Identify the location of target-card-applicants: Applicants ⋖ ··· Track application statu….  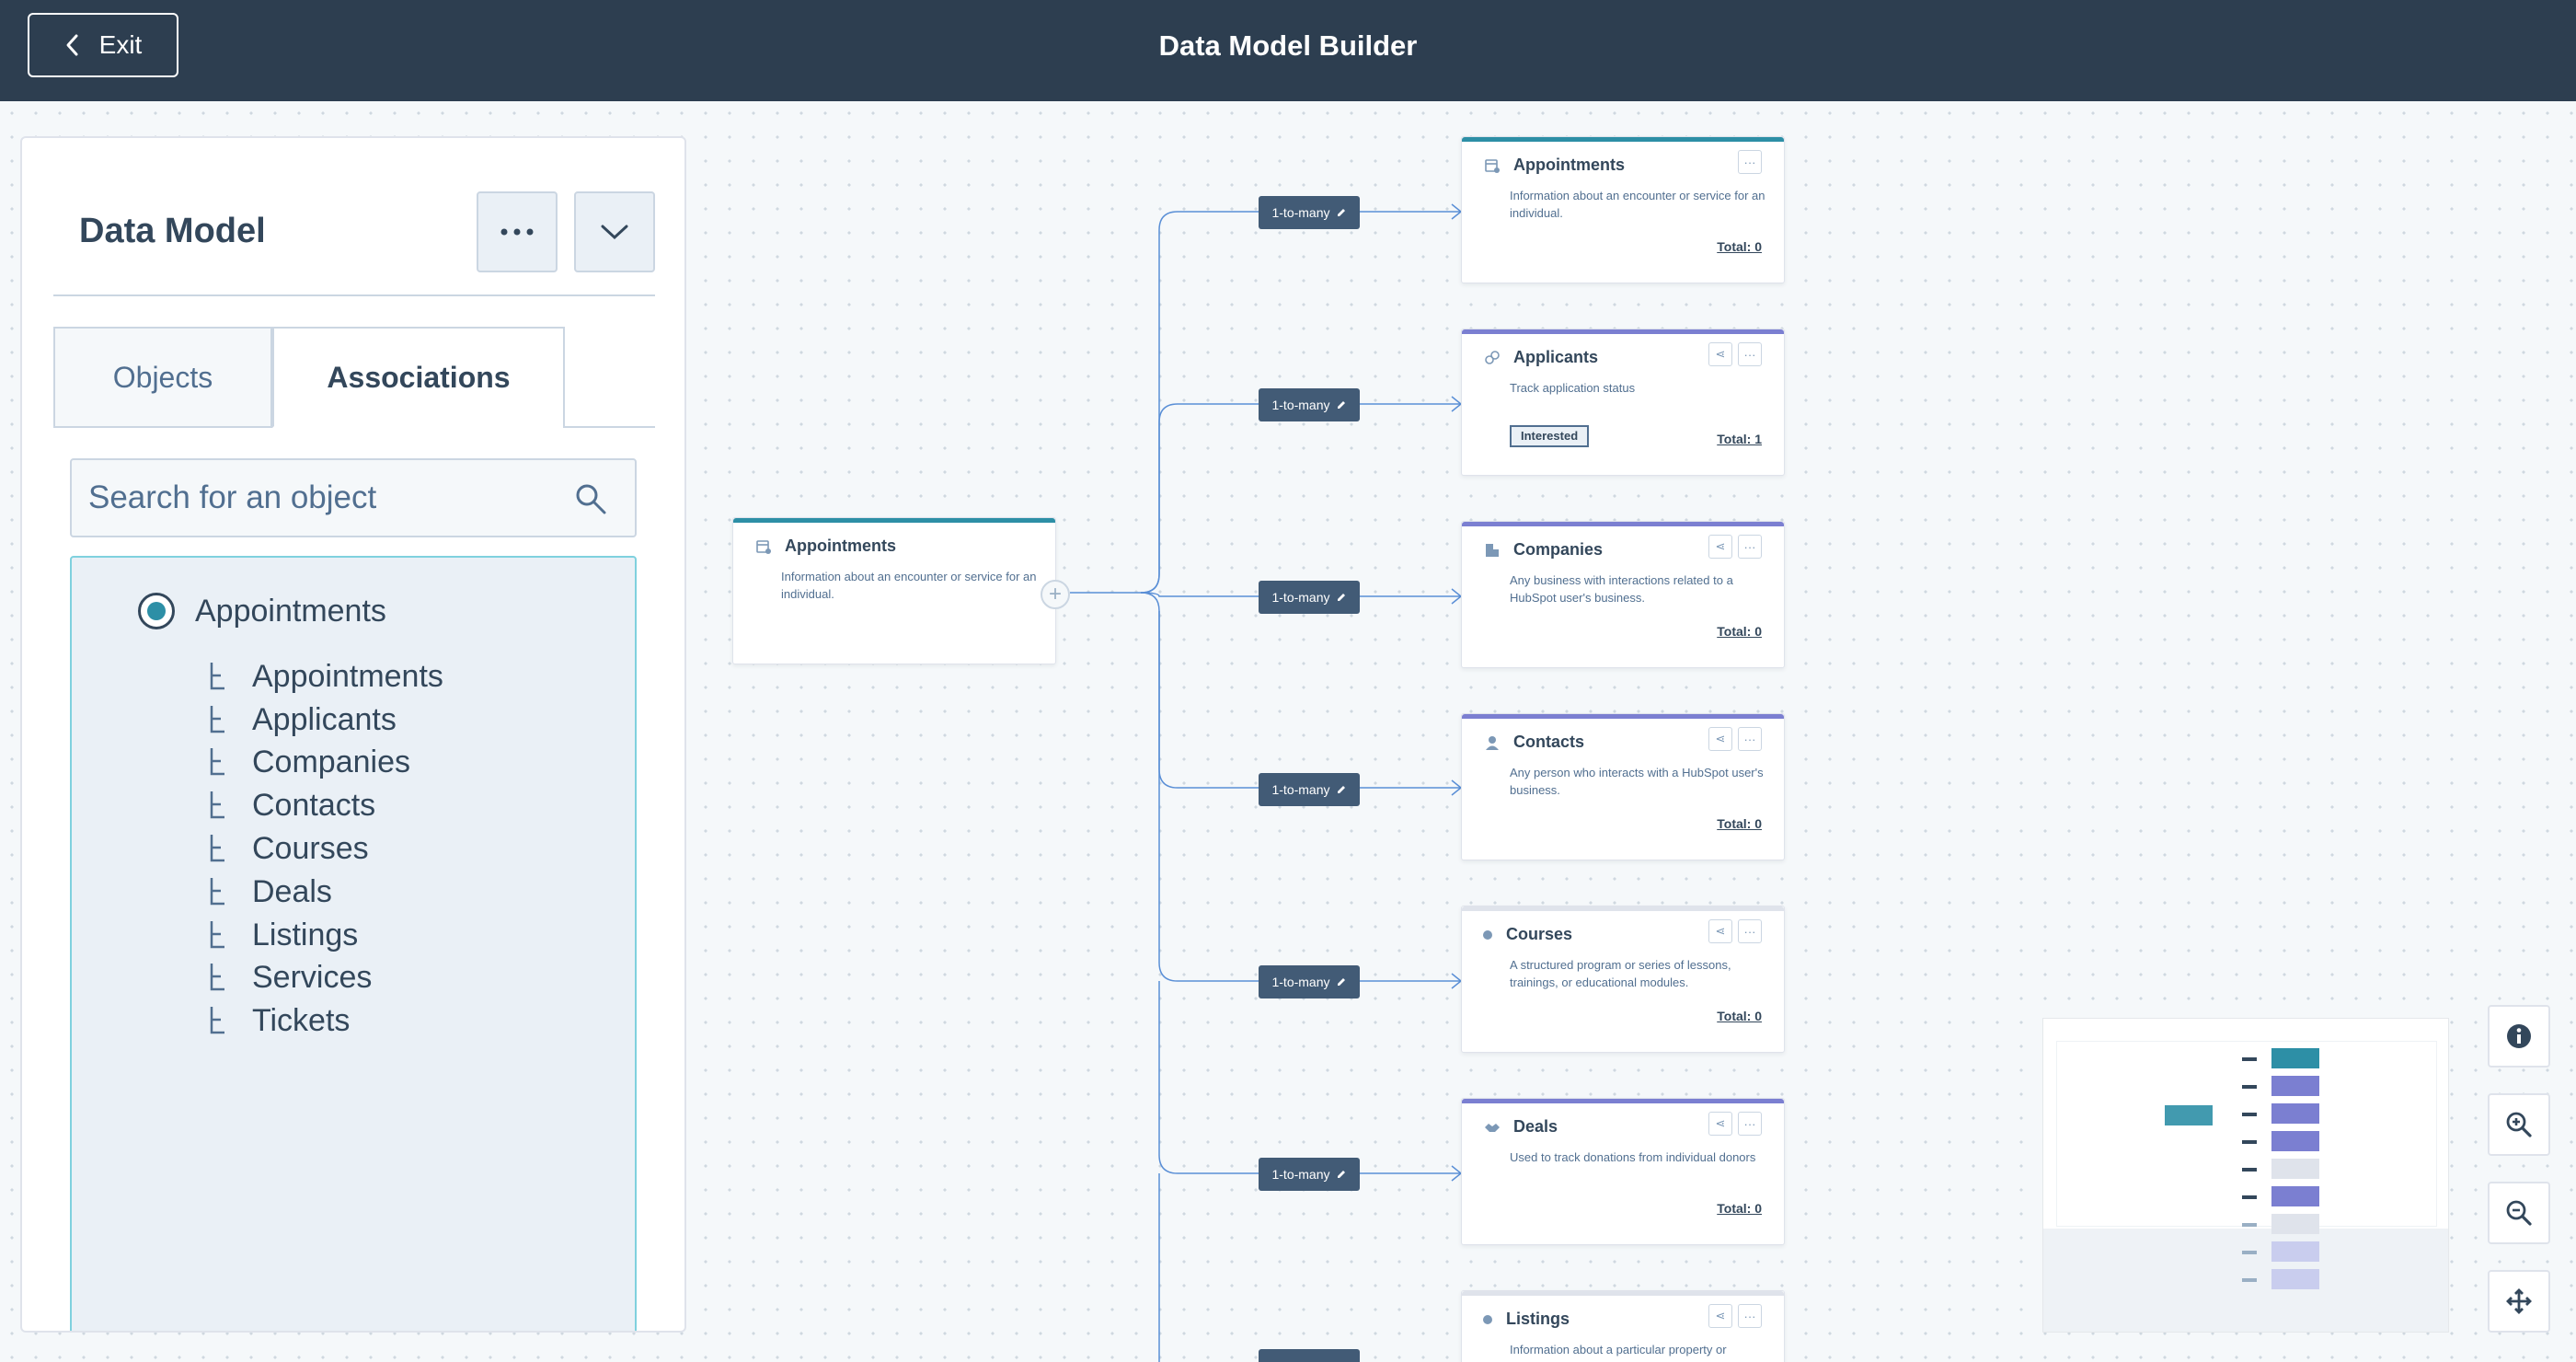
(1623, 402).